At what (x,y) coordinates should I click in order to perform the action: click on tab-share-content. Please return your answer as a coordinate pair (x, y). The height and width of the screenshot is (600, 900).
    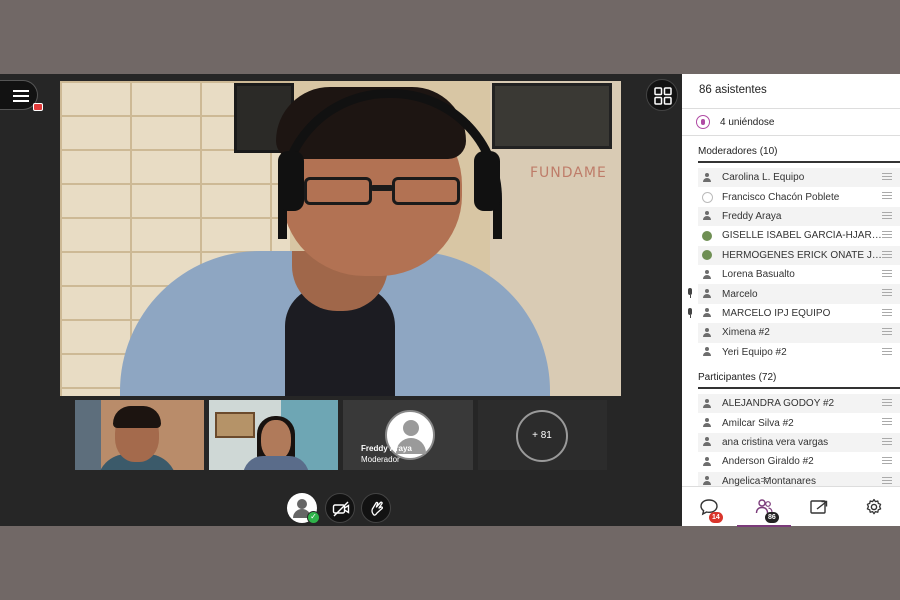
    Looking at the image, I should click on (819, 507).